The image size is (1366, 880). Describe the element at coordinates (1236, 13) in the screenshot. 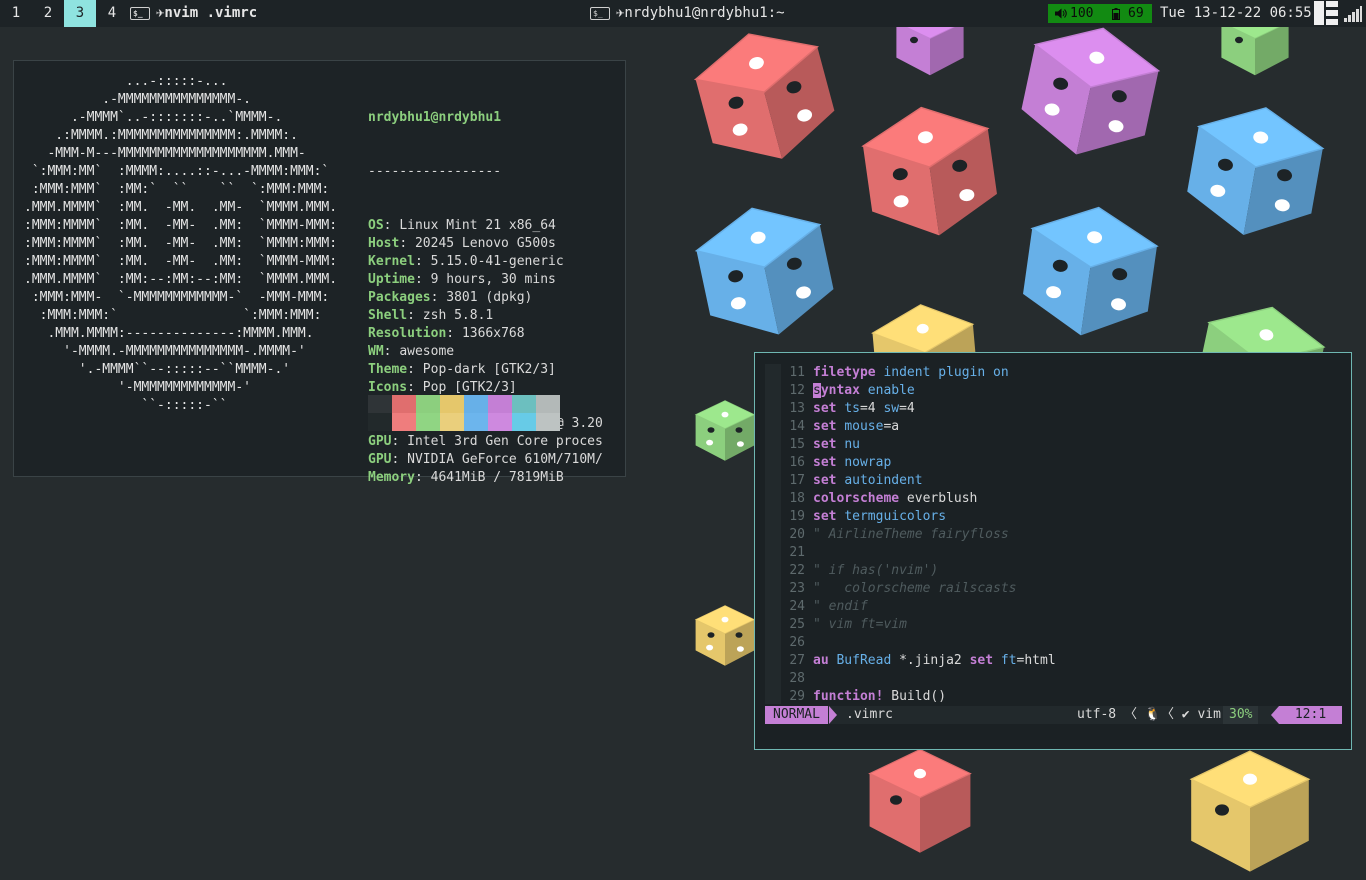

I see `clock: Tue 13-12-22 06:55` at that location.